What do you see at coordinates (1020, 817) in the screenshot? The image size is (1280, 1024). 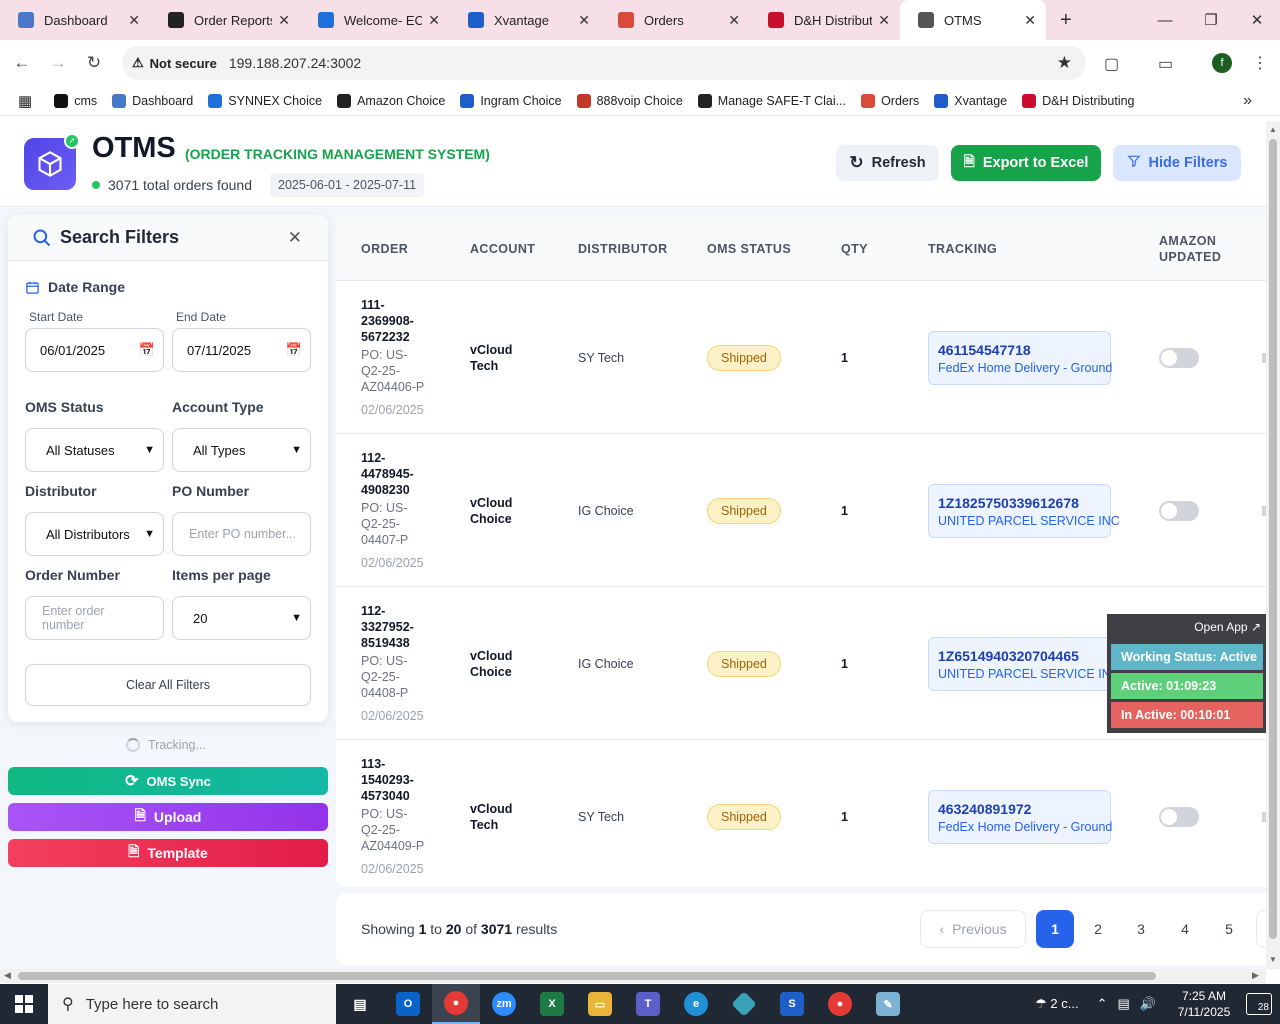 I see `tracking-card: 463240891972 FedEx Home Delivery - Ground` at bounding box center [1020, 817].